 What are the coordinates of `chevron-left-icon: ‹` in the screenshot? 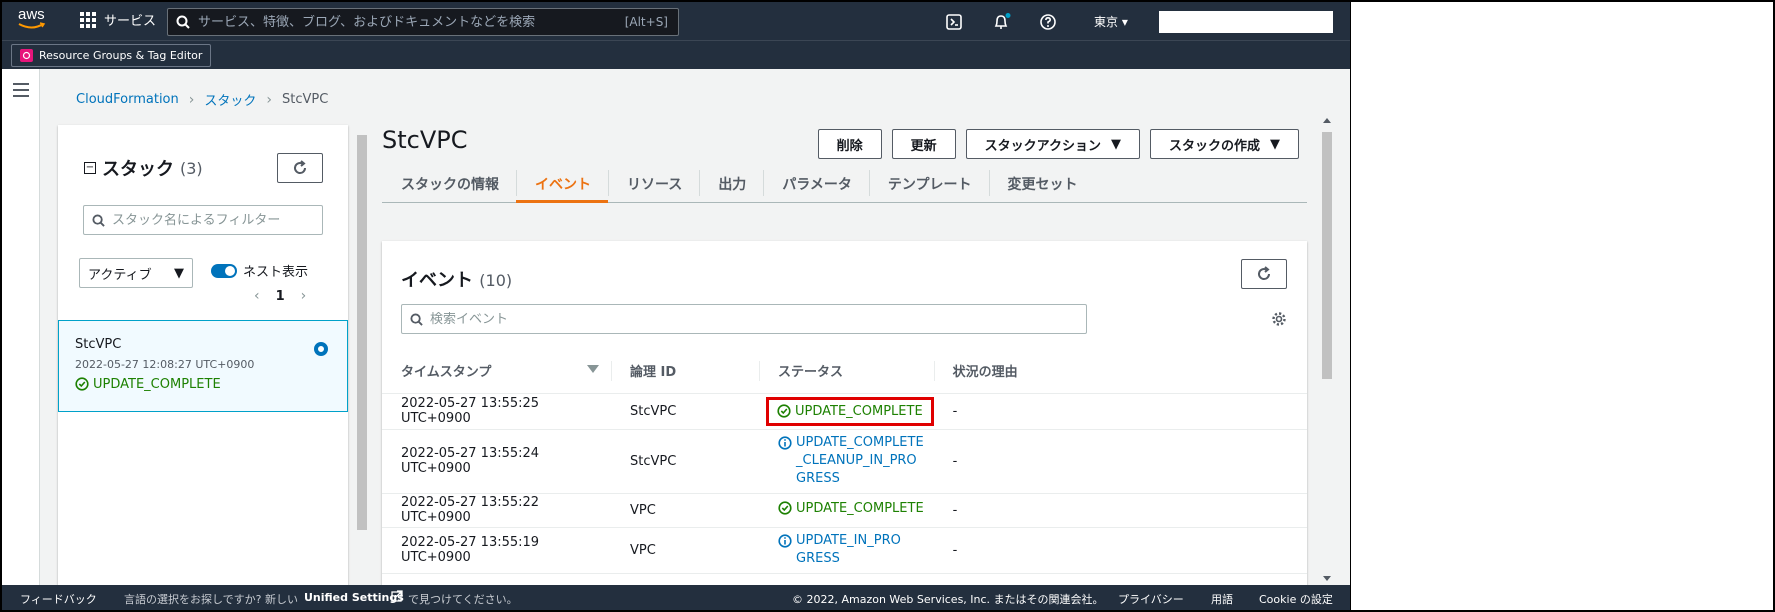 It's located at (257, 296).